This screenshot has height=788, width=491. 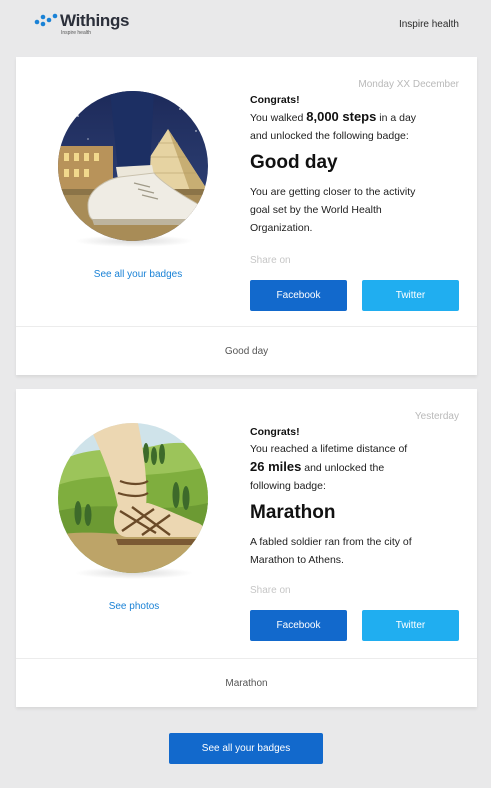 What do you see at coordinates (134, 606) in the screenshot?
I see `see-photos-link: See photos` at bounding box center [134, 606].